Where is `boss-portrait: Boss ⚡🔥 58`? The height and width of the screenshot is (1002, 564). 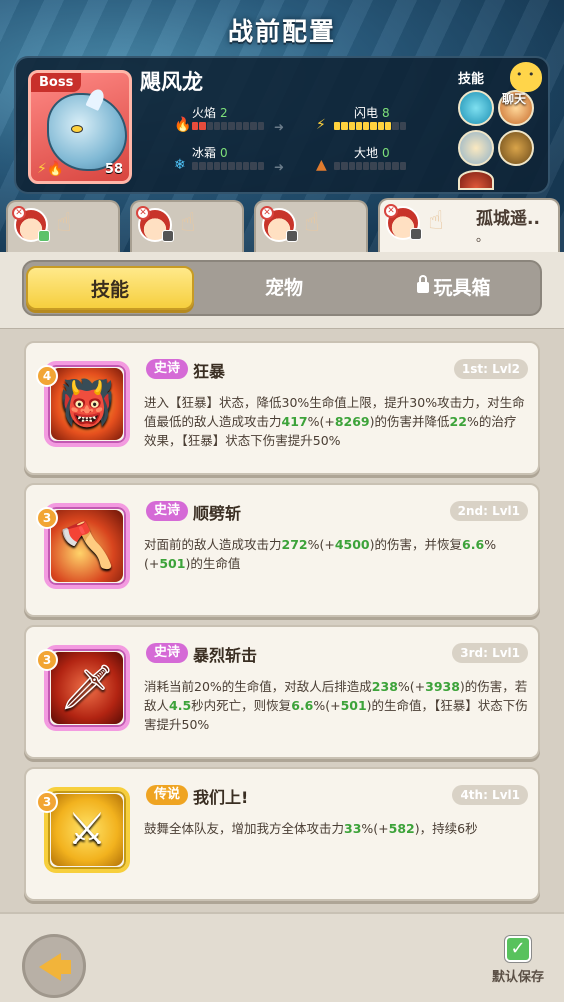 boss-portrait: Boss ⚡🔥 58 is located at coordinates (80, 127).